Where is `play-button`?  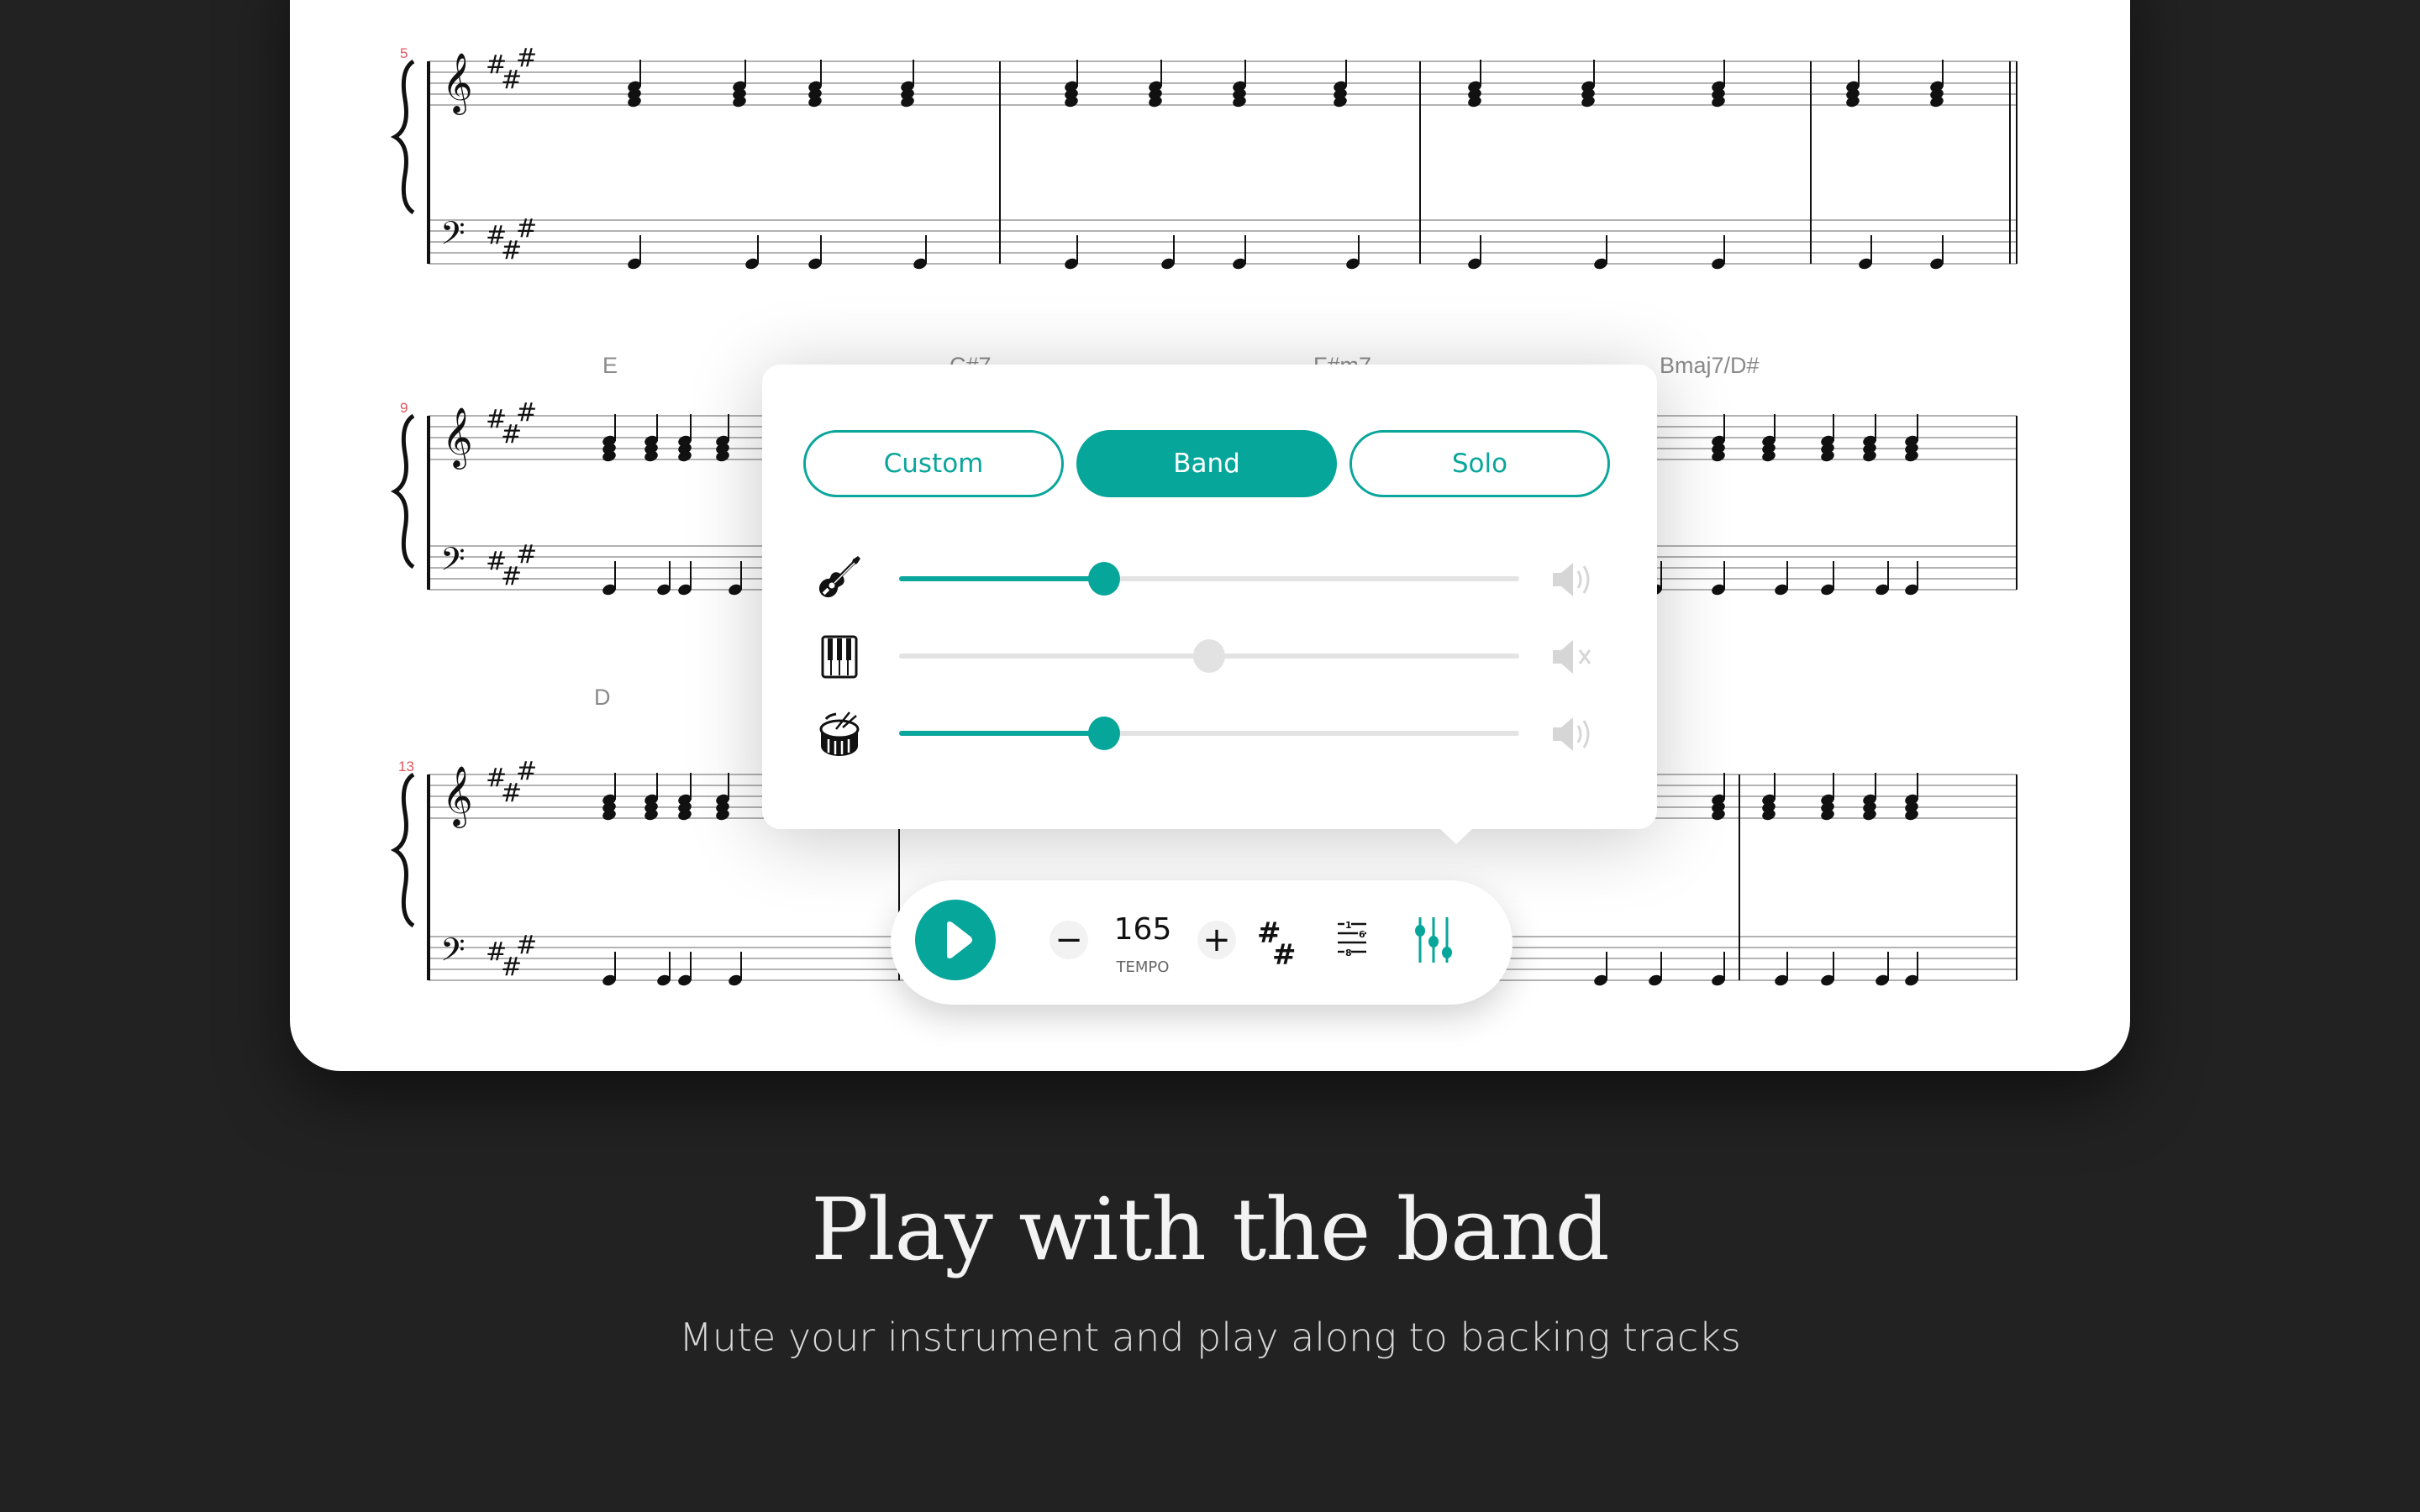 play-button is located at coordinates (956, 940).